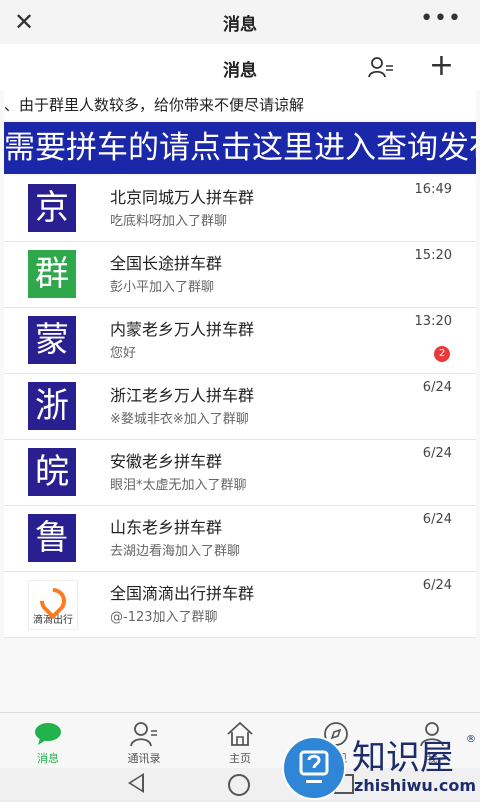 The height and width of the screenshot is (802, 480). I want to click on top-bar: ✕ 消息 •••, so click(240, 22).